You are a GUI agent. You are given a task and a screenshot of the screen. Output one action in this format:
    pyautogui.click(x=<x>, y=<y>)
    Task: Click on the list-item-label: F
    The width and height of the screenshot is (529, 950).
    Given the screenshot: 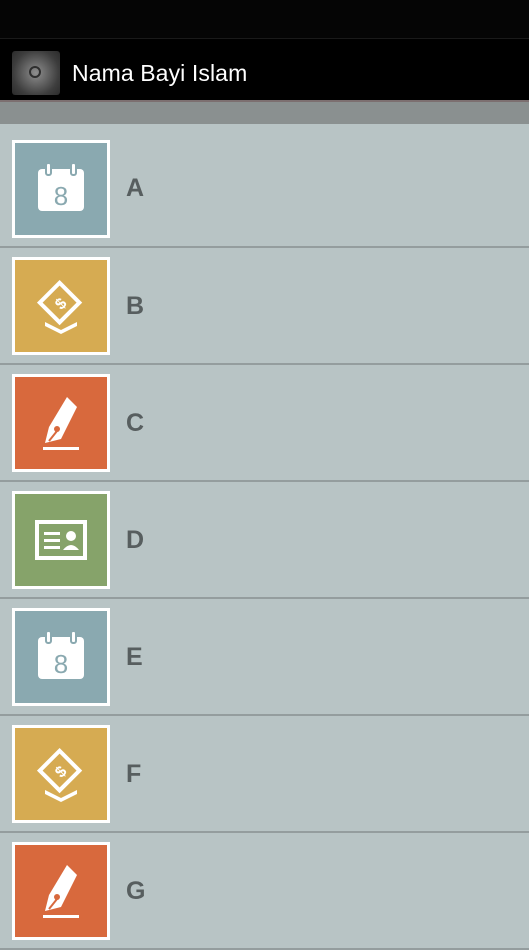 What is the action you would take?
    pyautogui.click(x=134, y=774)
    